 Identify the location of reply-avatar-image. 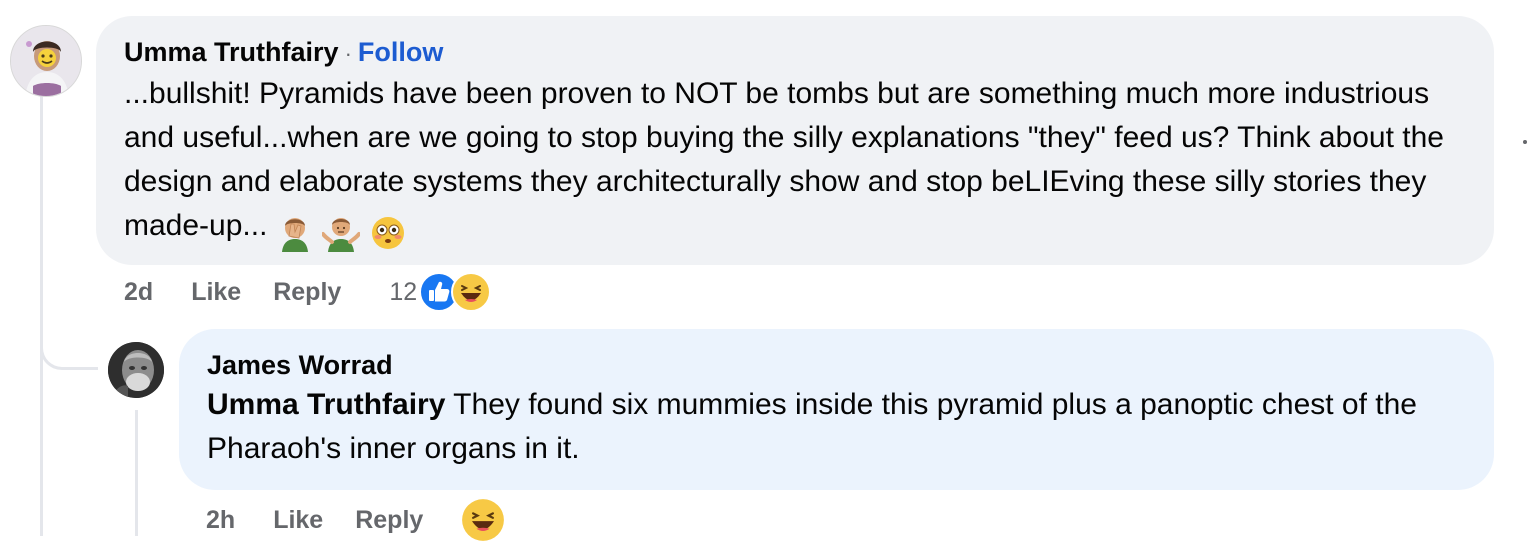
(136, 370).